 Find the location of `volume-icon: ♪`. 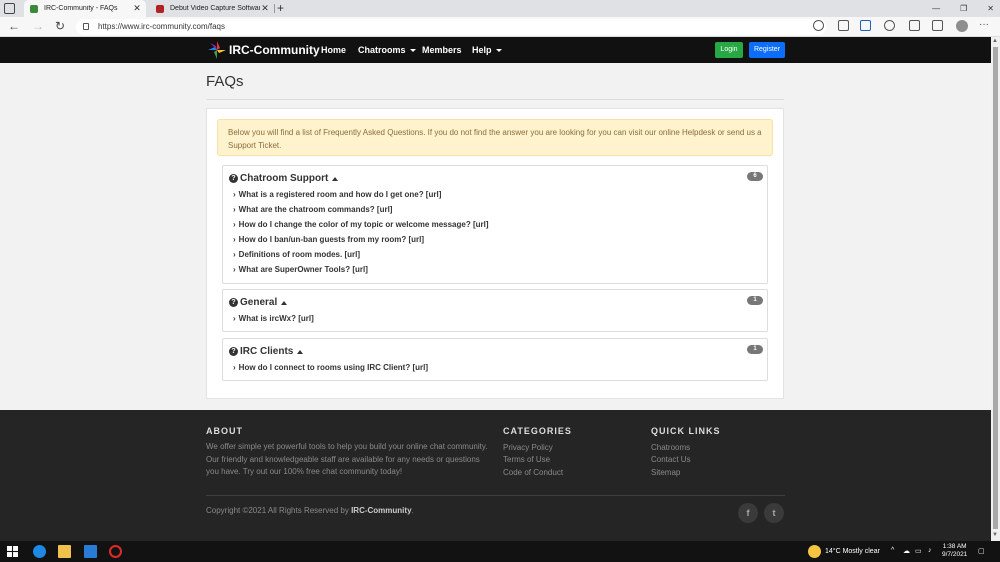

volume-icon: ♪ is located at coordinates (930, 550).